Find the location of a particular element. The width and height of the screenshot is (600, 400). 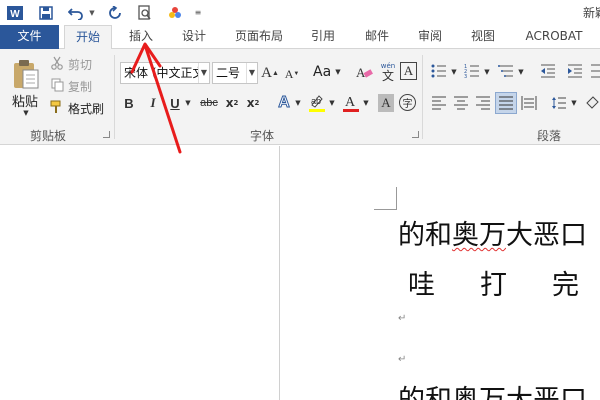

text-effects-dropdown-icon: ▼ is located at coordinates (298, 103).